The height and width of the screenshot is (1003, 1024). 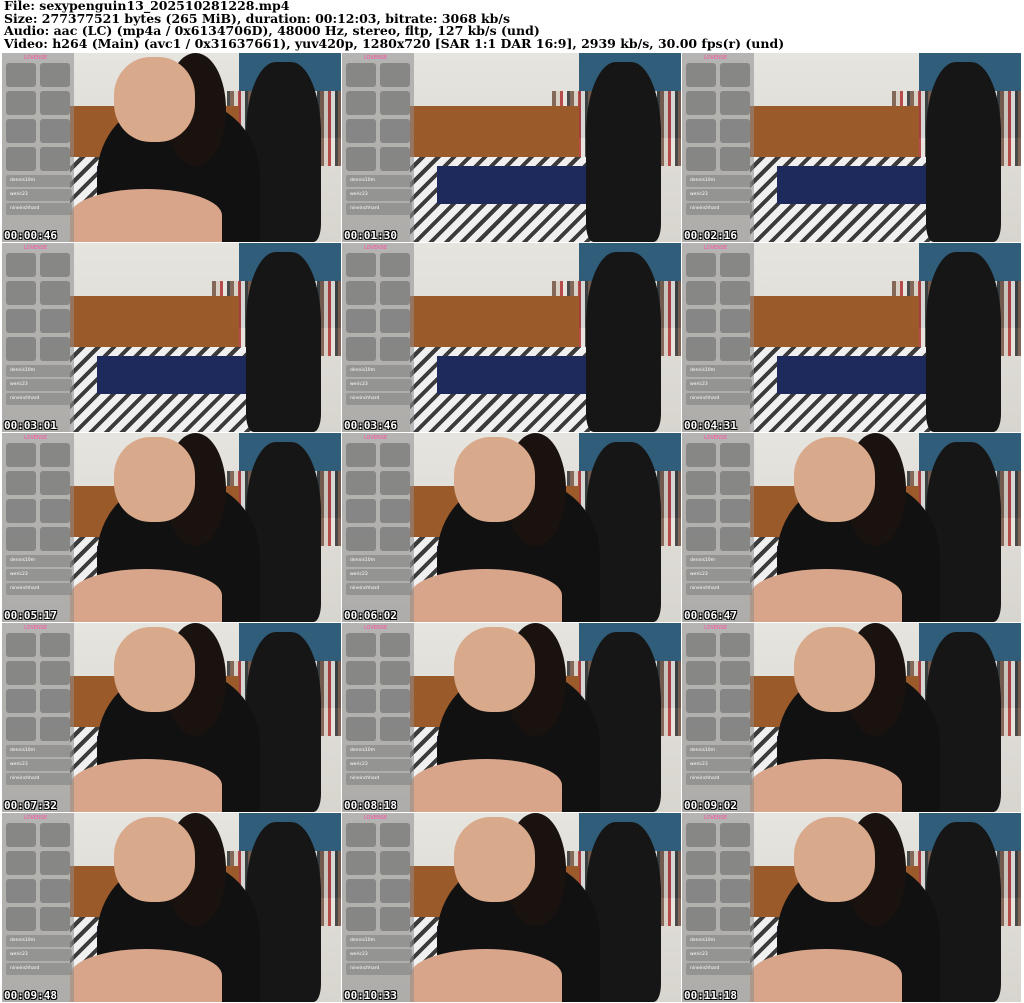 I want to click on timestamp: 00:08:18, so click(x=370, y=805).